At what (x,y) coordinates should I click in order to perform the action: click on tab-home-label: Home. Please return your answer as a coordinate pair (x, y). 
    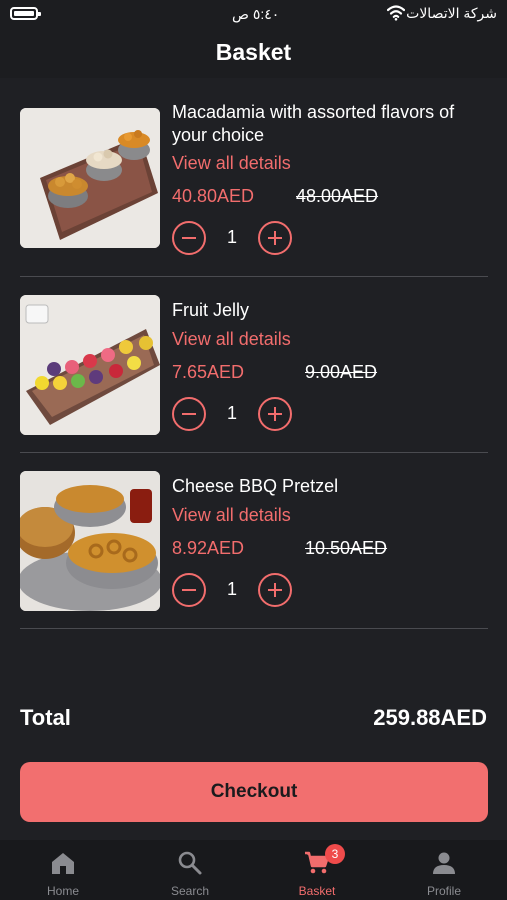
    Looking at the image, I should click on (62, 891).